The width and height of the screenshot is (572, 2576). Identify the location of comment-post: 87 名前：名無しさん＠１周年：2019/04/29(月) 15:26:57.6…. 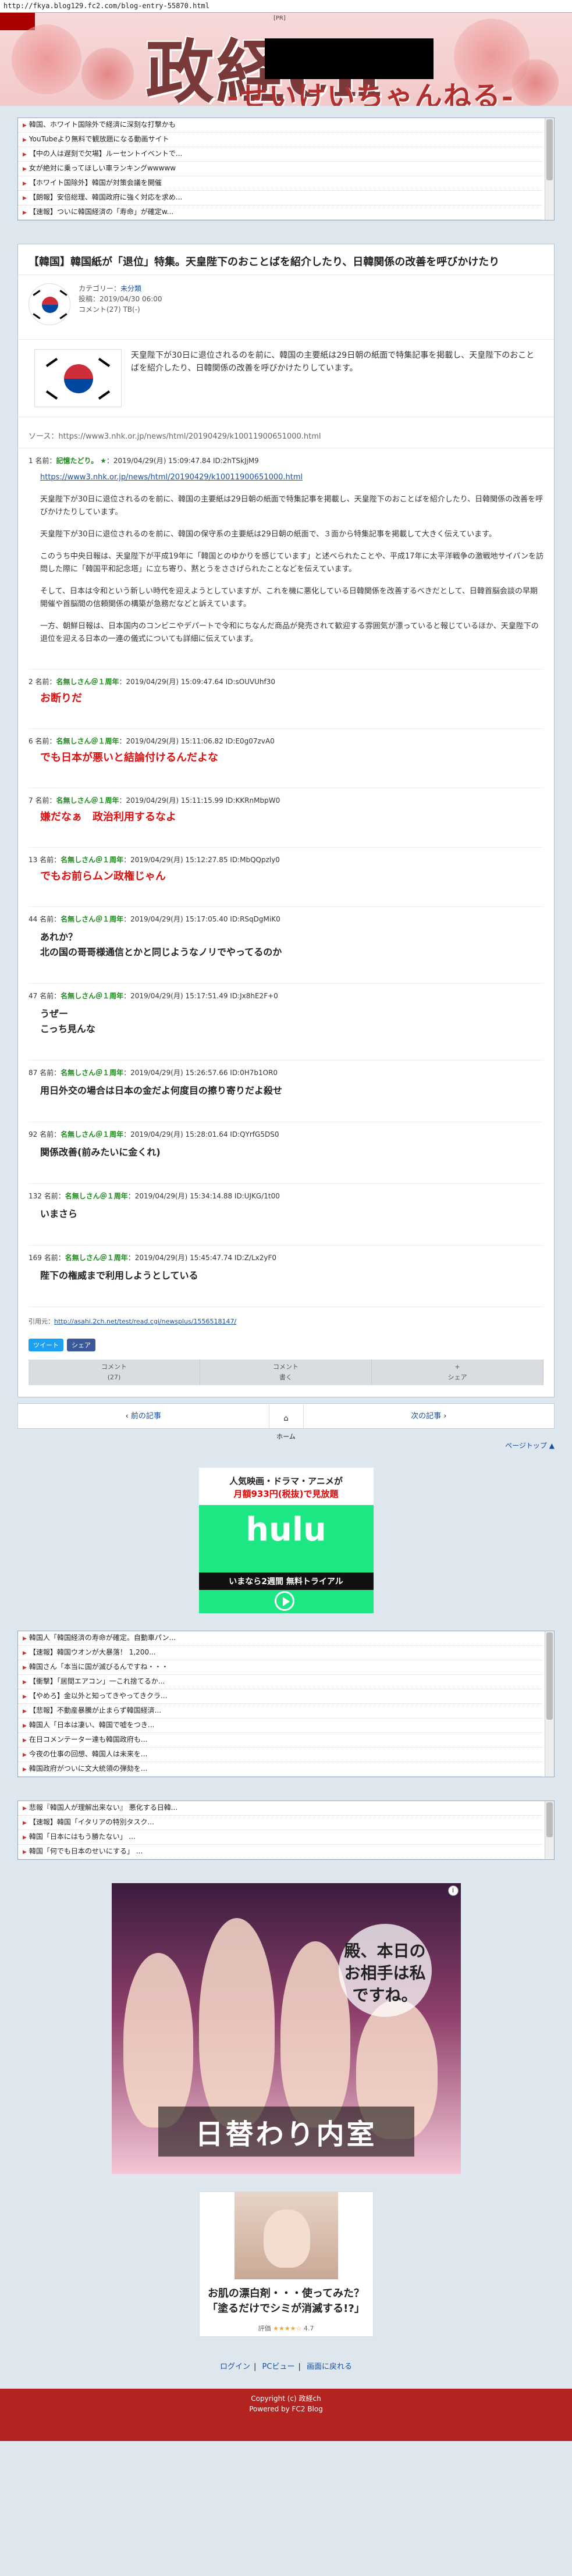
(286, 1091).